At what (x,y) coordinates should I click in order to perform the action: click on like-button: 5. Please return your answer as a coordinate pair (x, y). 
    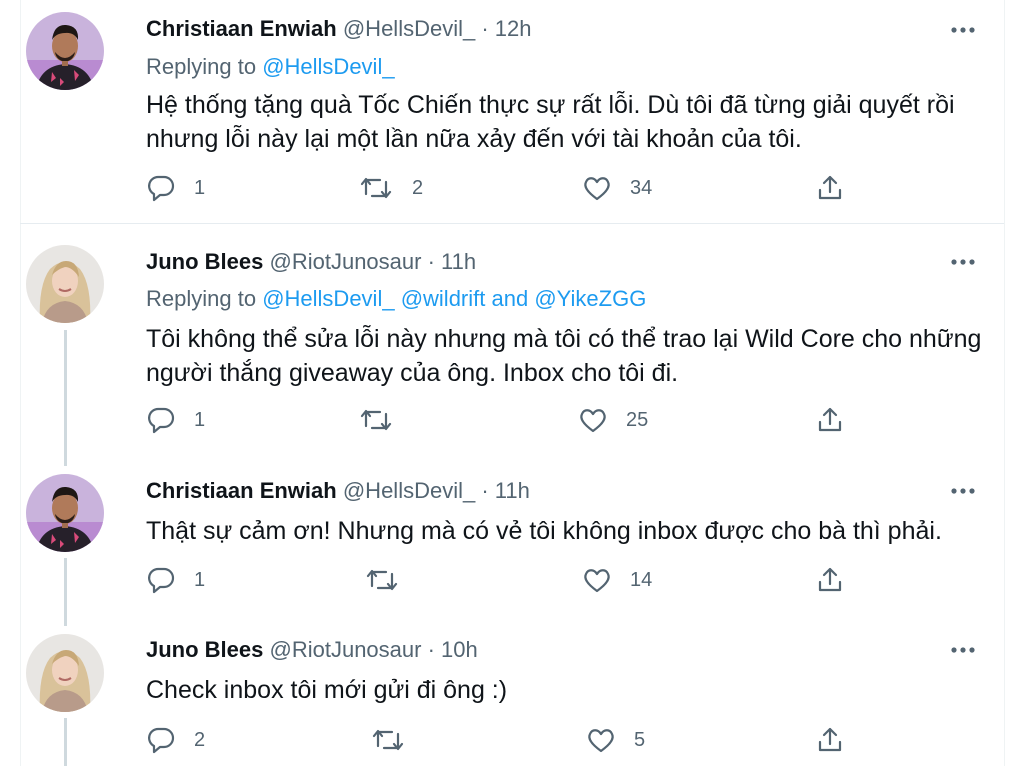
    Looking at the image, I should click on (615, 740).